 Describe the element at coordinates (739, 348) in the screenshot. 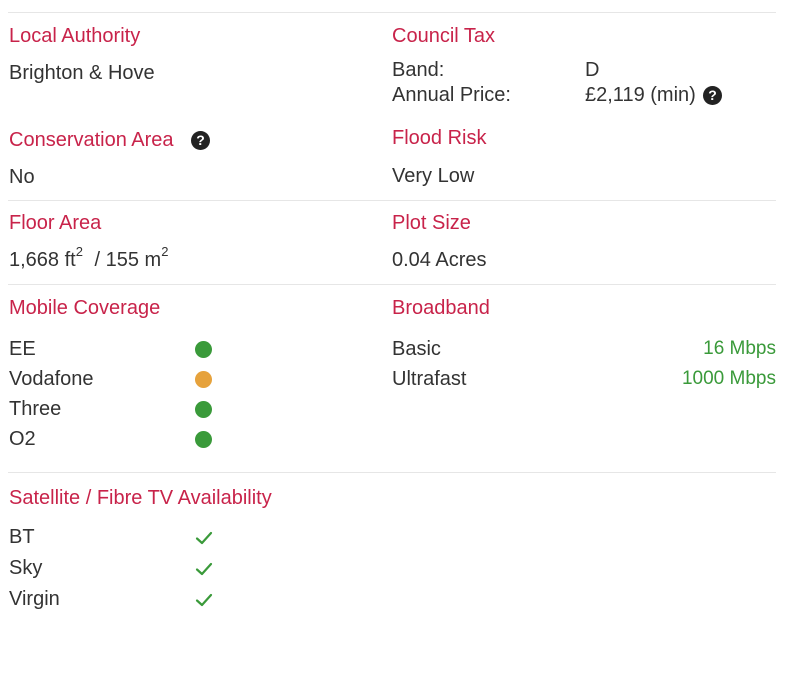

I see `broadband-speed: 16 Mbps` at that location.